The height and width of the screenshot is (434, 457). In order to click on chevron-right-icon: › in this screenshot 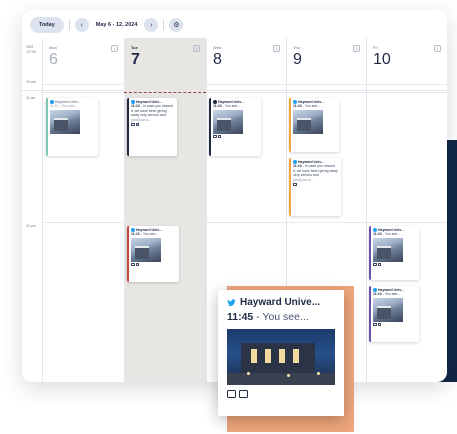, I will do `click(151, 25)`.